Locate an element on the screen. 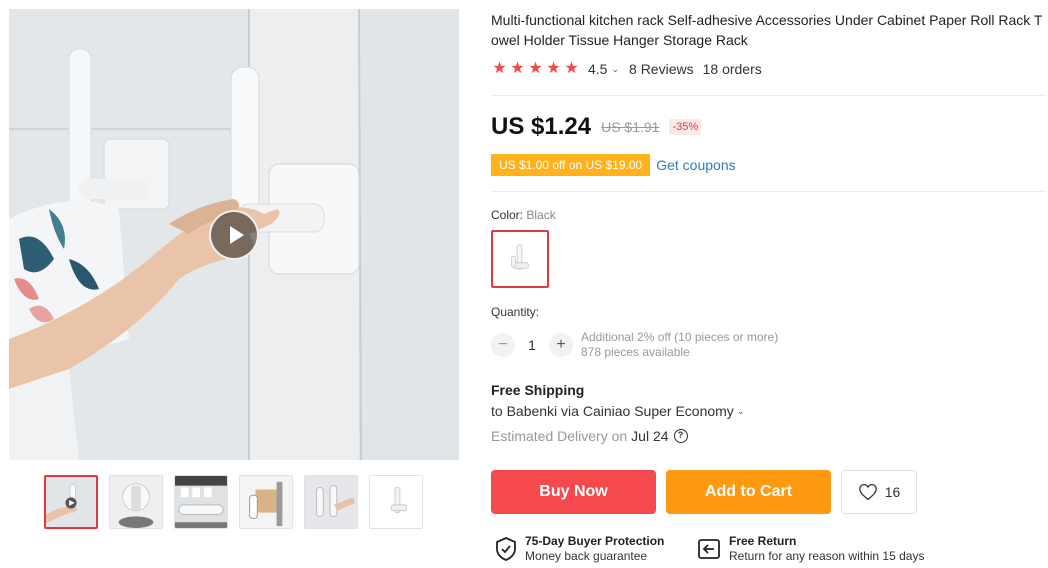  quantity-label: Quantity: is located at coordinates (515, 312).